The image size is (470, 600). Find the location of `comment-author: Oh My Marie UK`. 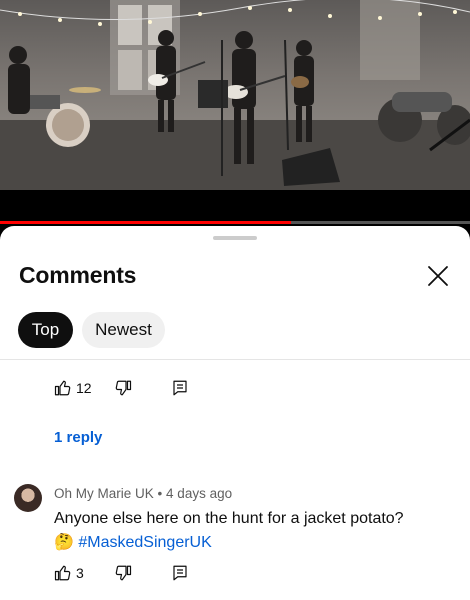

comment-author: Oh My Marie UK is located at coordinates (104, 493).